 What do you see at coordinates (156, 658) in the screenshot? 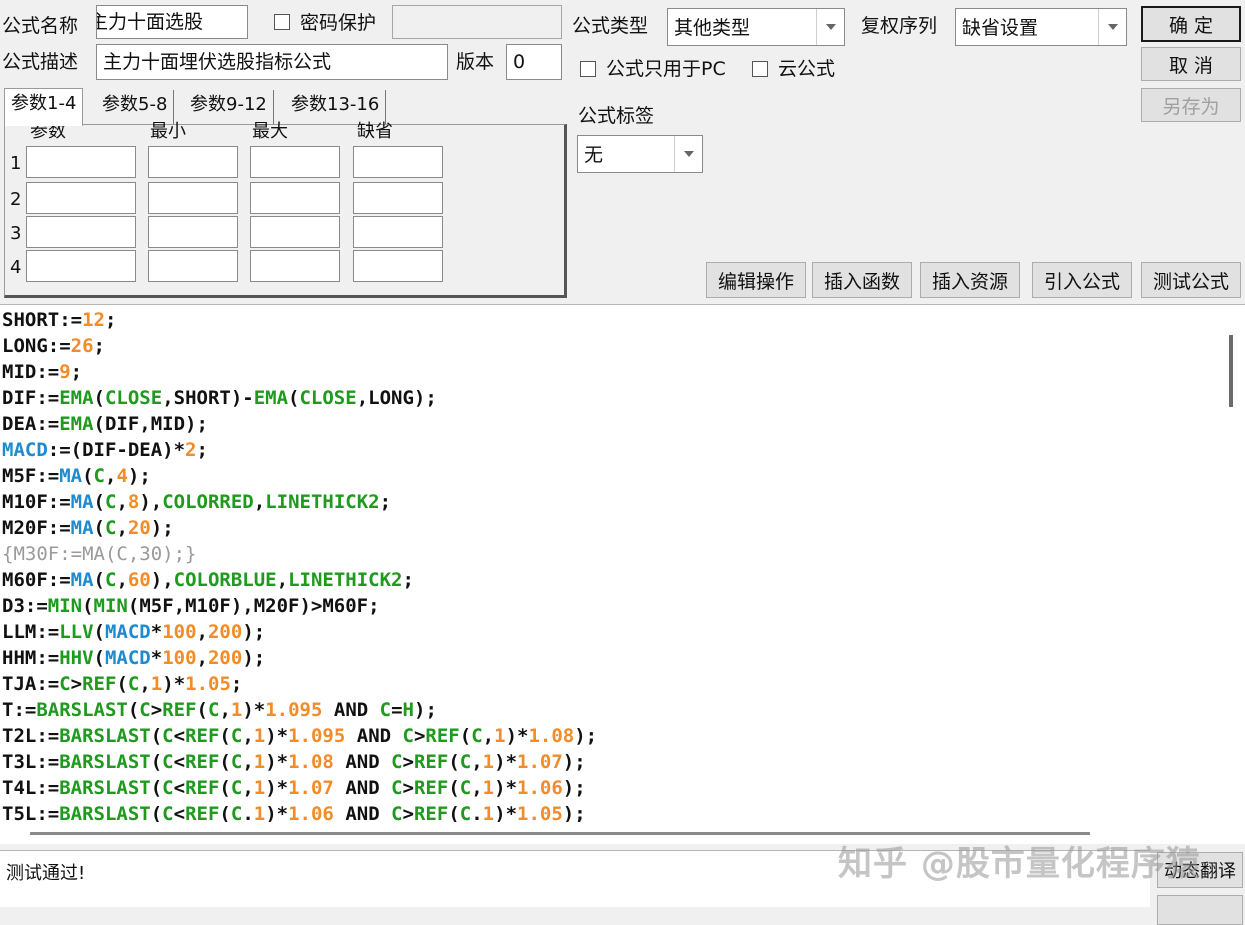
I see `code-token: *` at bounding box center [156, 658].